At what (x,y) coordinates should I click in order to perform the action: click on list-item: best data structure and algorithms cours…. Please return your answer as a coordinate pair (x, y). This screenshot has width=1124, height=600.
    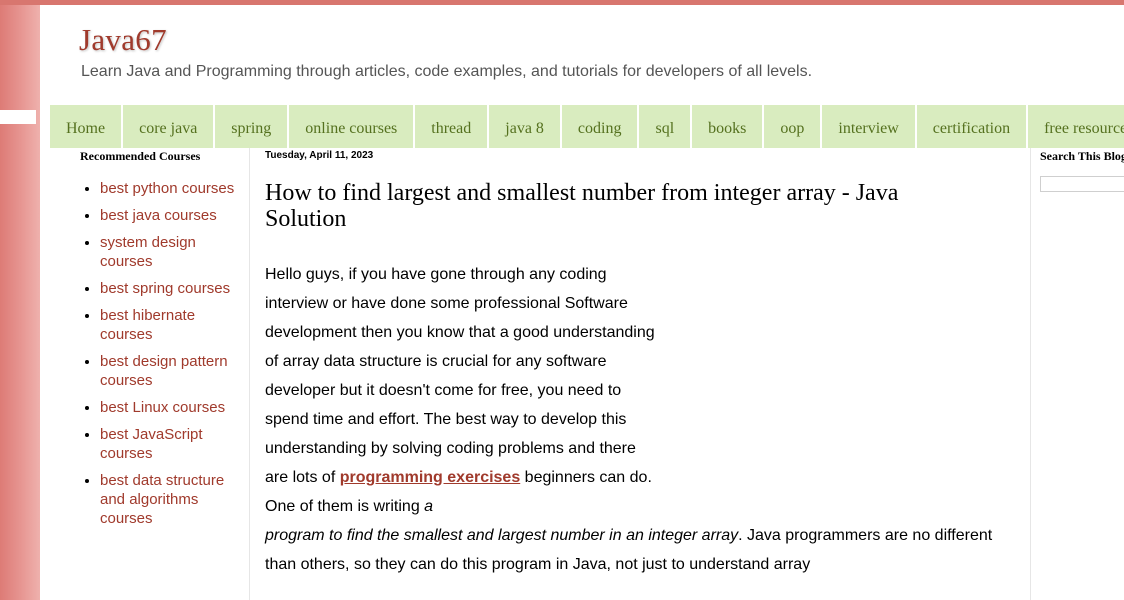
    Looking at the image, I should click on (172, 499).